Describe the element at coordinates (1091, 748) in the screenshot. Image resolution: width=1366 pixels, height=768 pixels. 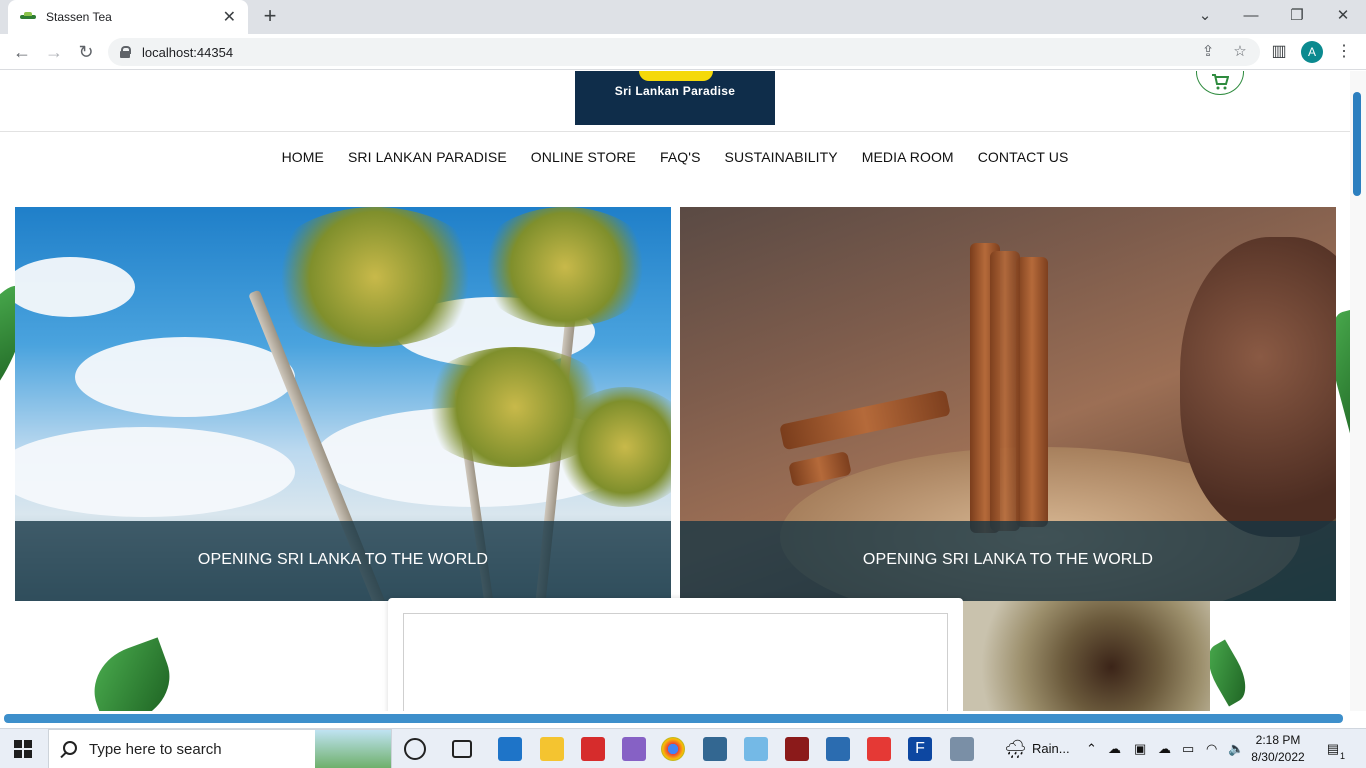
I see `tray-chevron-icon: ⌃` at that location.